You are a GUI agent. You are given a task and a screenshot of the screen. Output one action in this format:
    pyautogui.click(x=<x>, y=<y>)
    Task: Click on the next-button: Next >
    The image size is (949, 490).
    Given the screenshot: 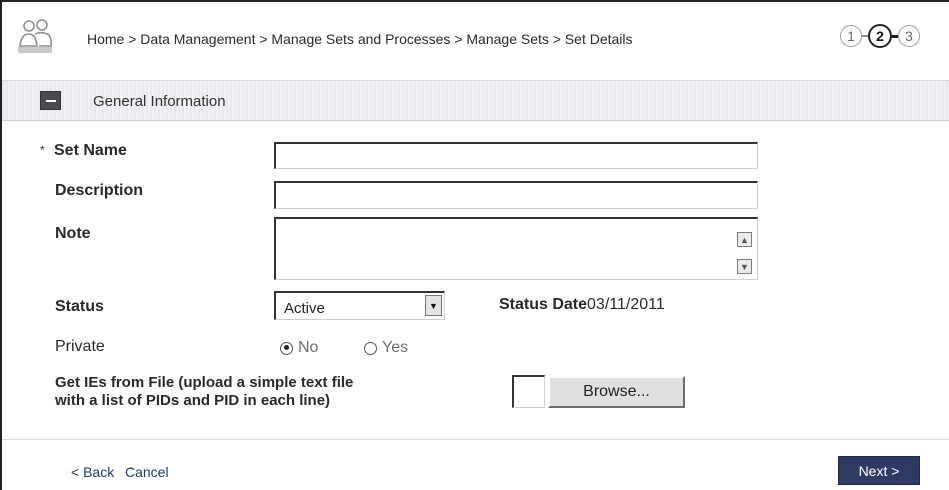 What is the action you would take?
    pyautogui.click(x=879, y=470)
    